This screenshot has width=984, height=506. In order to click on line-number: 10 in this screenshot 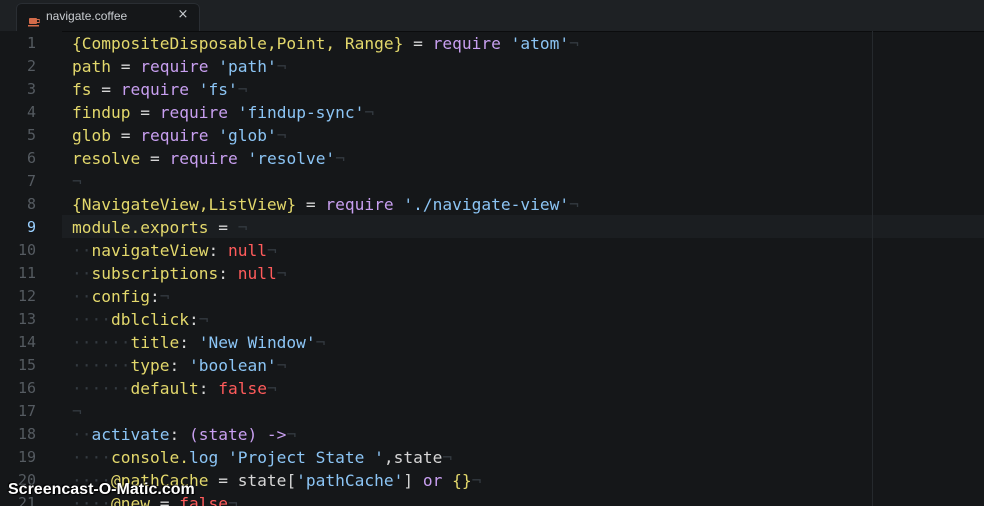, I will do `click(18, 250)`.